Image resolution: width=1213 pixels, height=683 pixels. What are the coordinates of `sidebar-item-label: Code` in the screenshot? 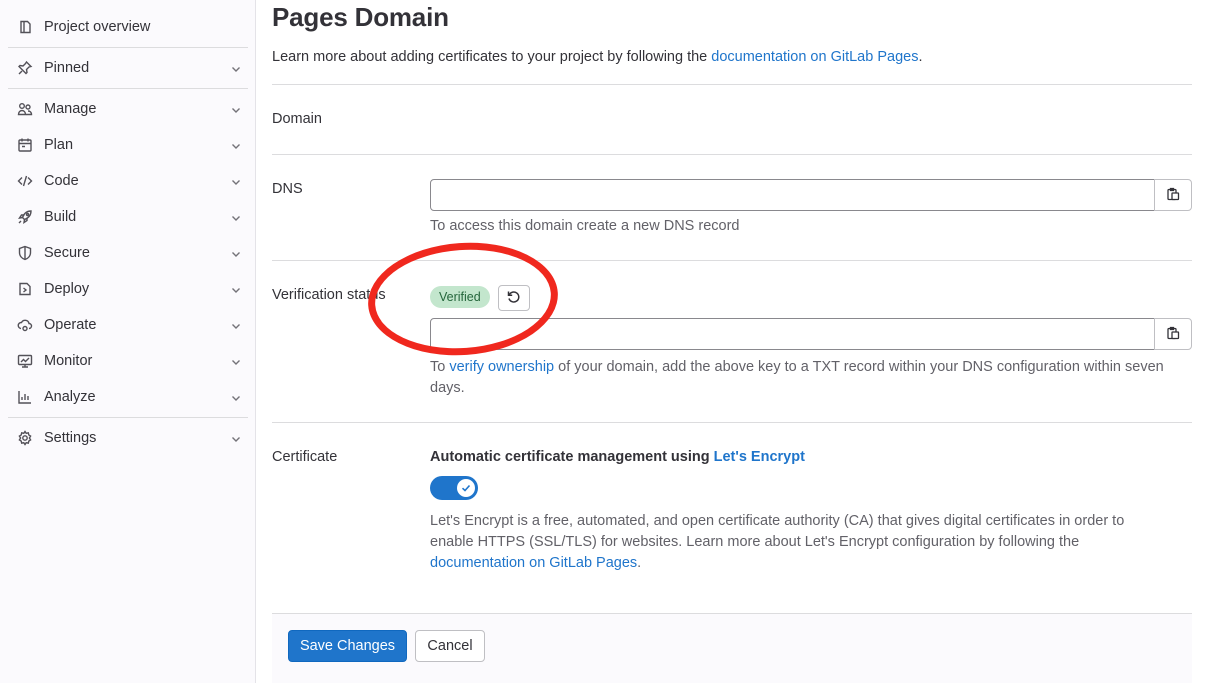 It's located at (61, 181).